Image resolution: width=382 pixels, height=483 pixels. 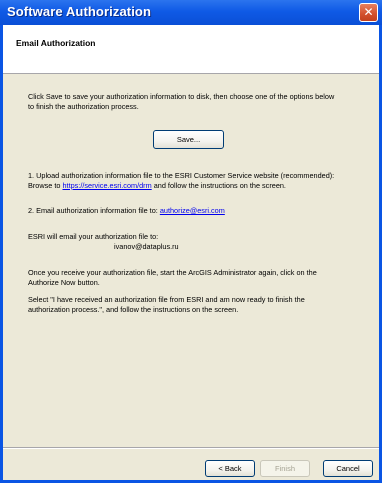 What do you see at coordinates (64, 282) in the screenshot?
I see `receive-line-2: Authorize Now button.` at bounding box center [64, 282].